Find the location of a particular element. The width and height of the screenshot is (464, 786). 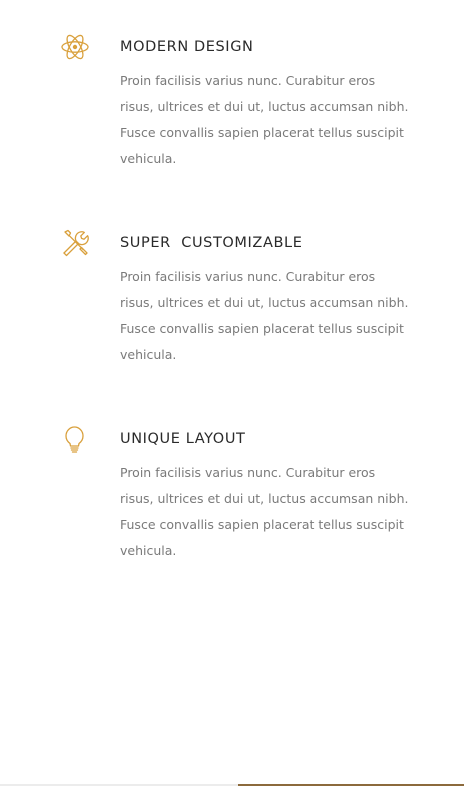

lightbulb-icon is located at coordinates (75, 439).